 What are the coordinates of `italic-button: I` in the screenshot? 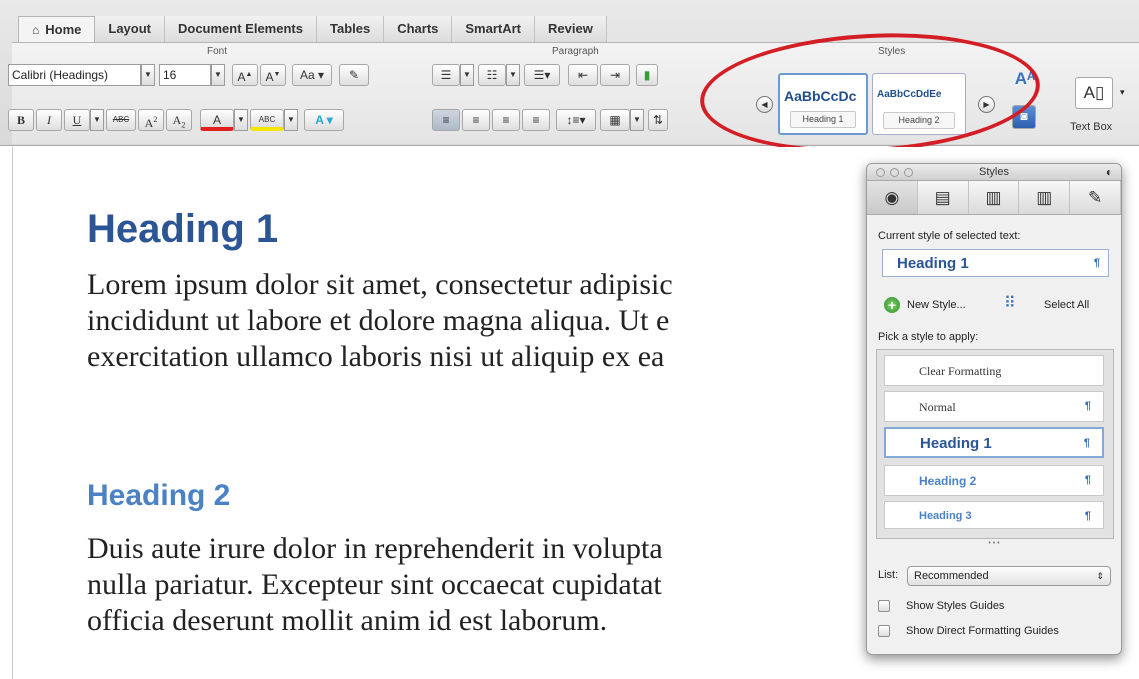 It's located at (49, 120).